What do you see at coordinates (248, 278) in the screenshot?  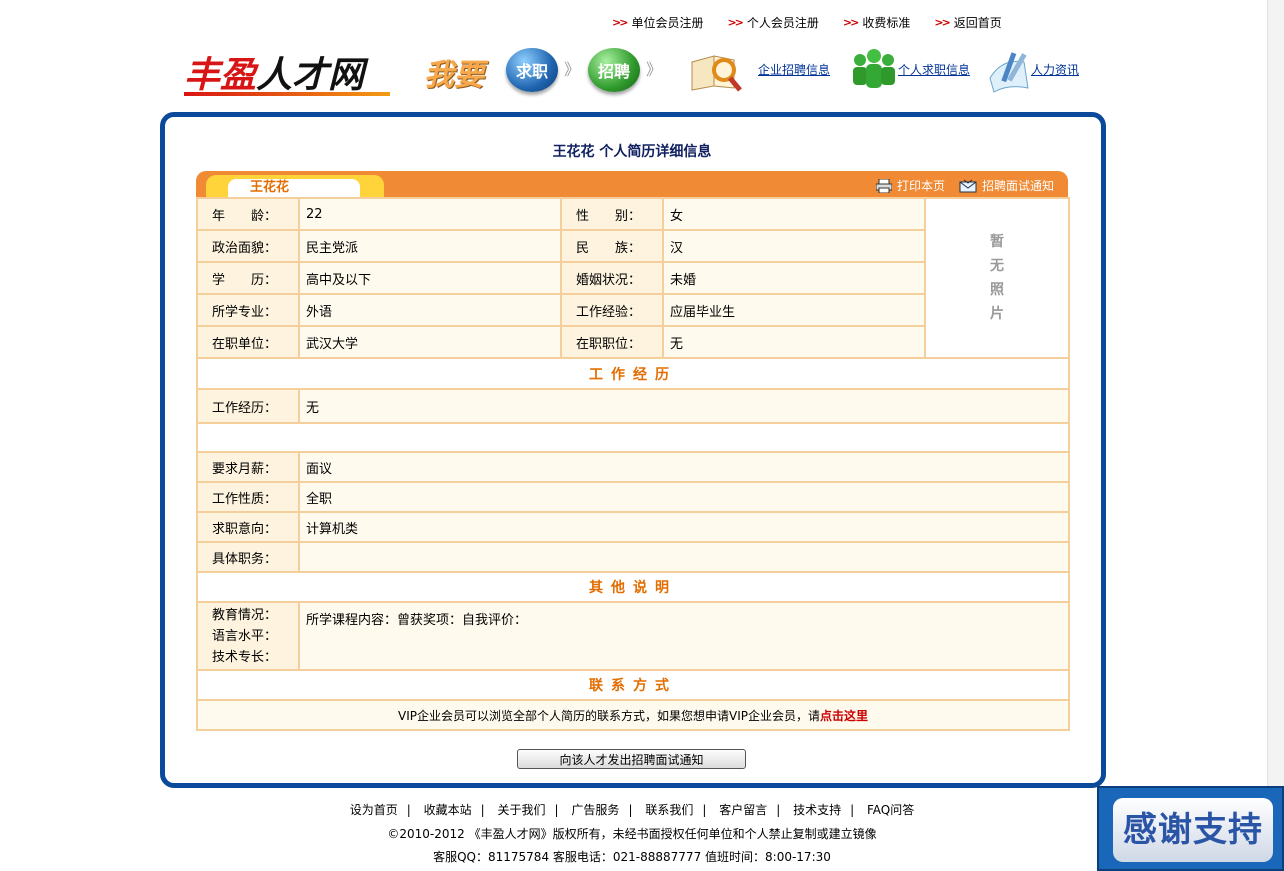 I see `education-label: 学 历：` at bounding box center [248, 278].